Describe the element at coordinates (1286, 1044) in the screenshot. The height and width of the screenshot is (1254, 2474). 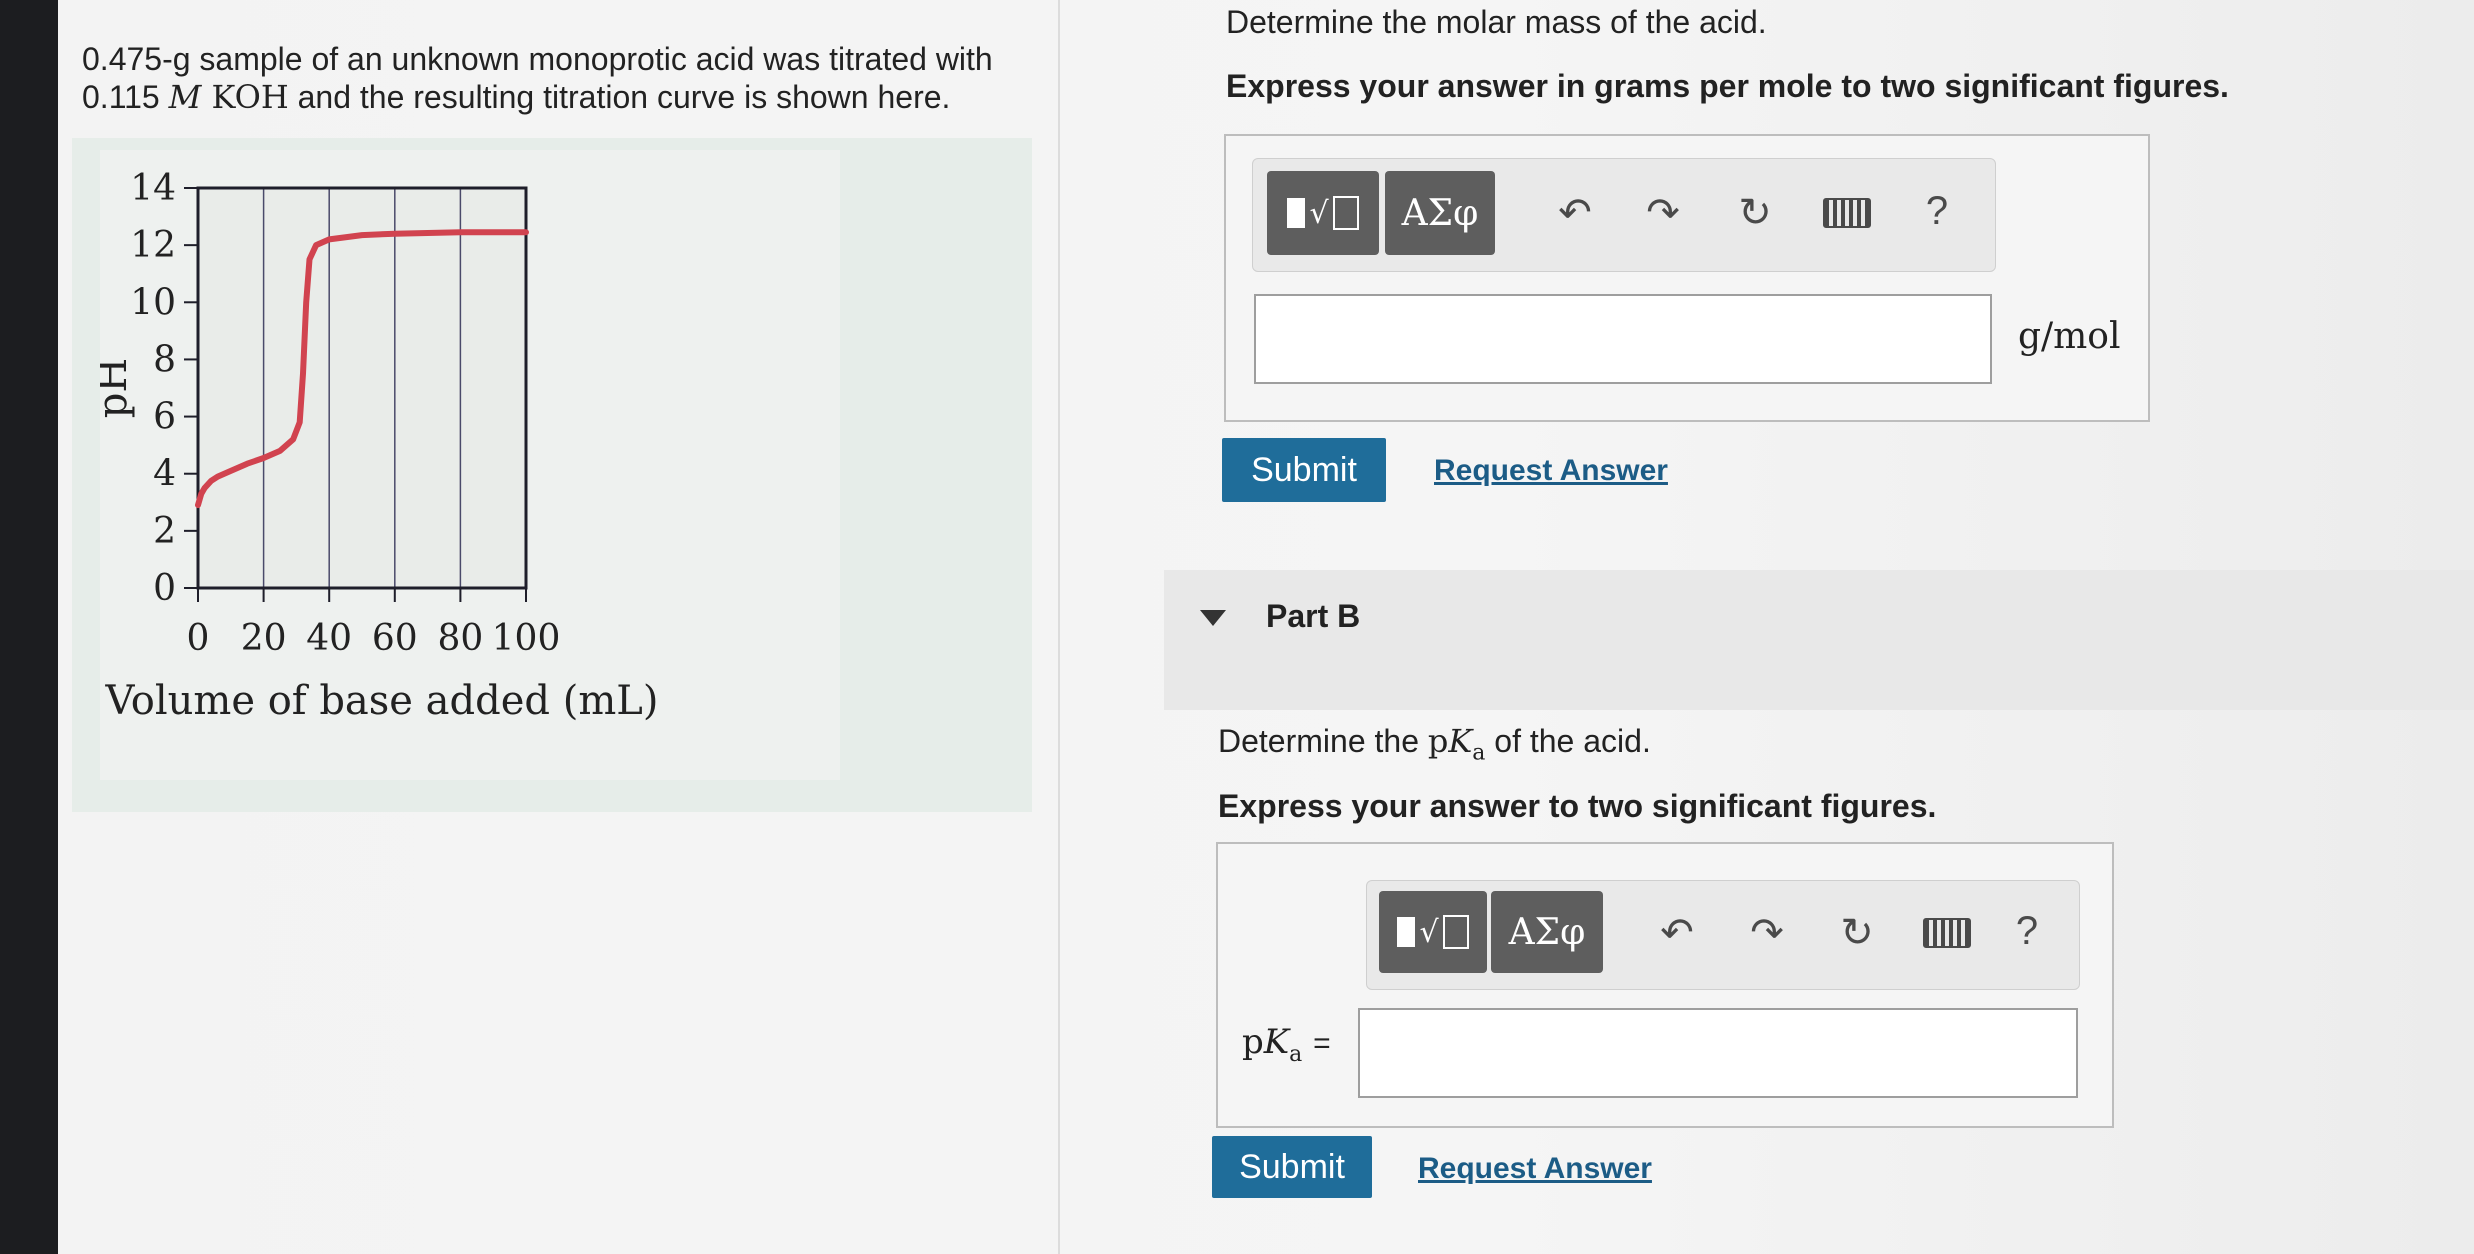
I see `pka-input-label: pKa =` at that location.